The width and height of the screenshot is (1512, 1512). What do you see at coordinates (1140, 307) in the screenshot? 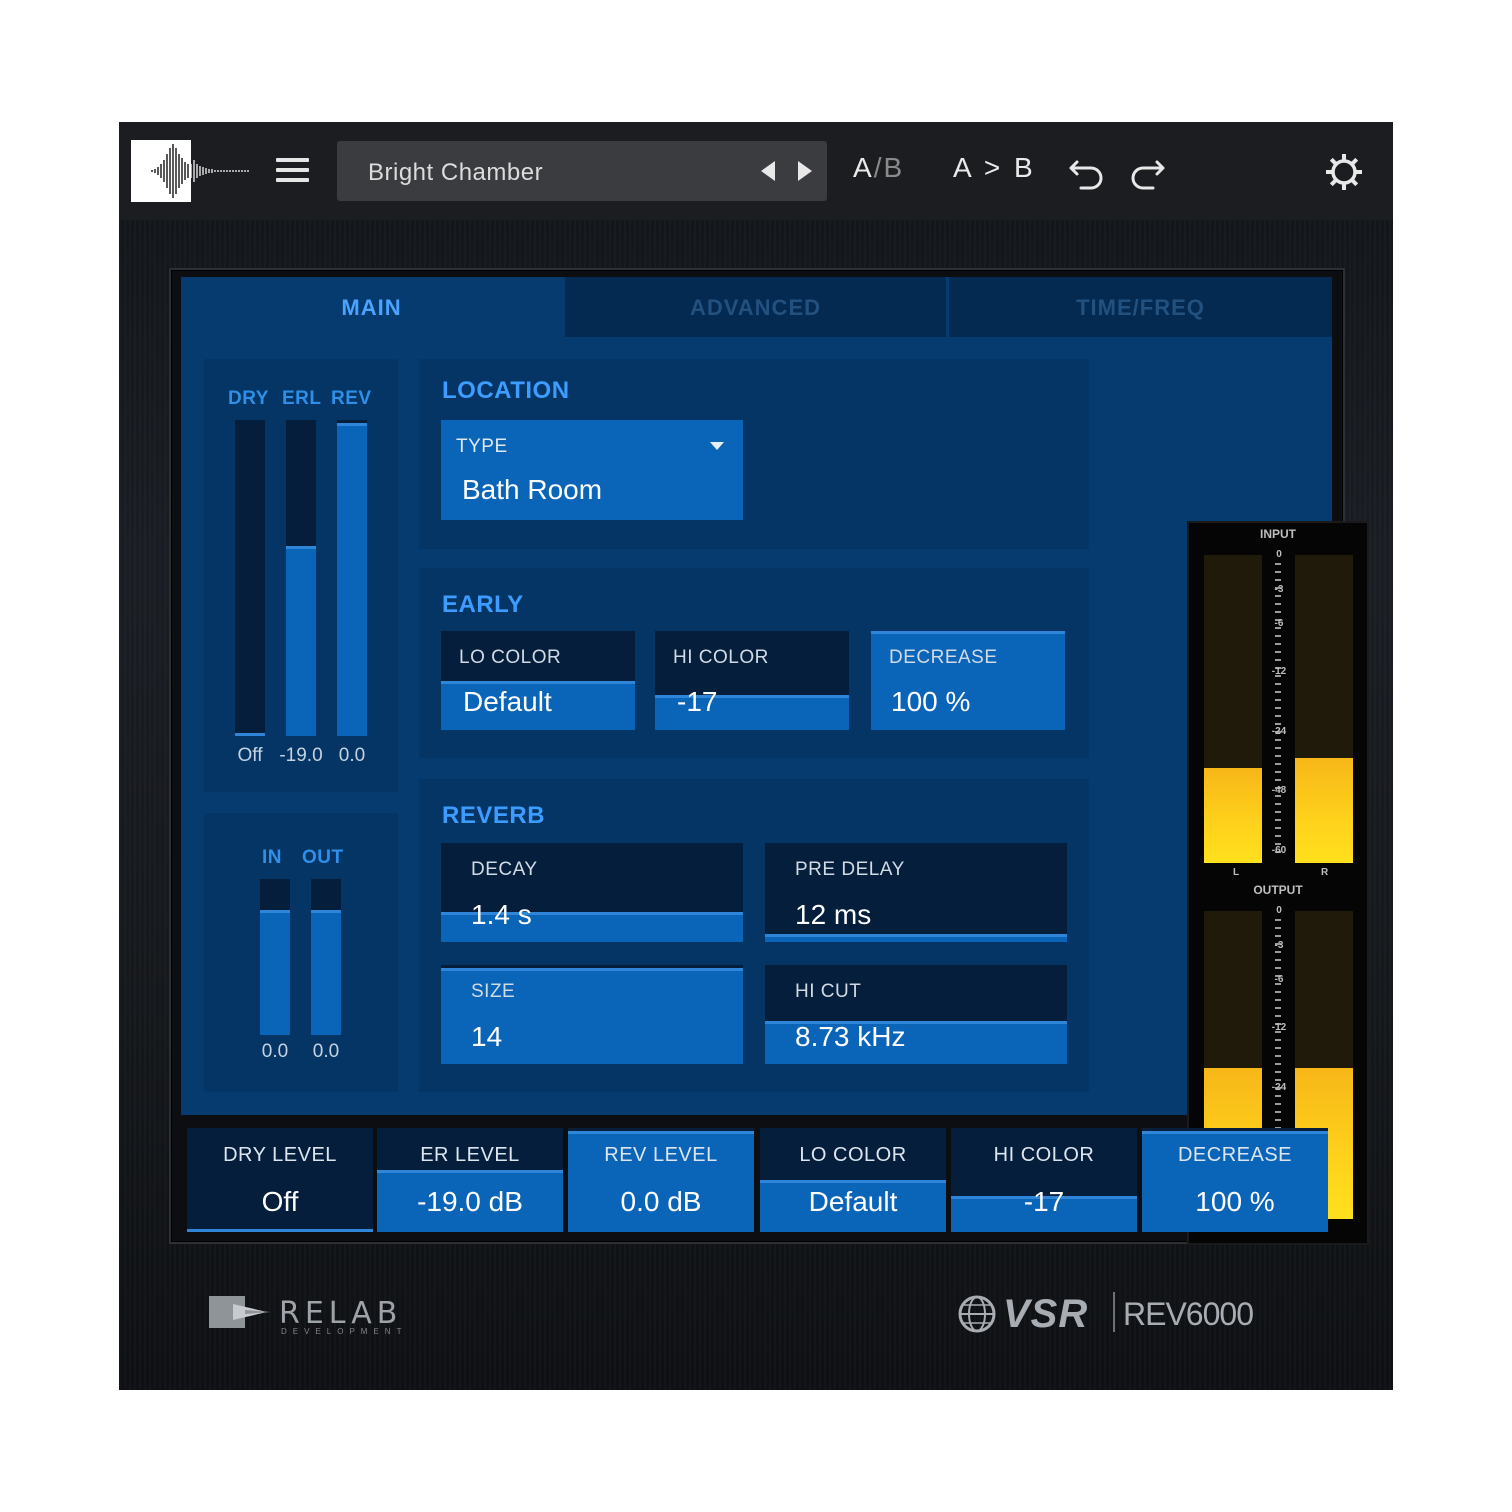
I see `tab-time-freq: TIME/FREQ` at bounding box center [1140, 307].